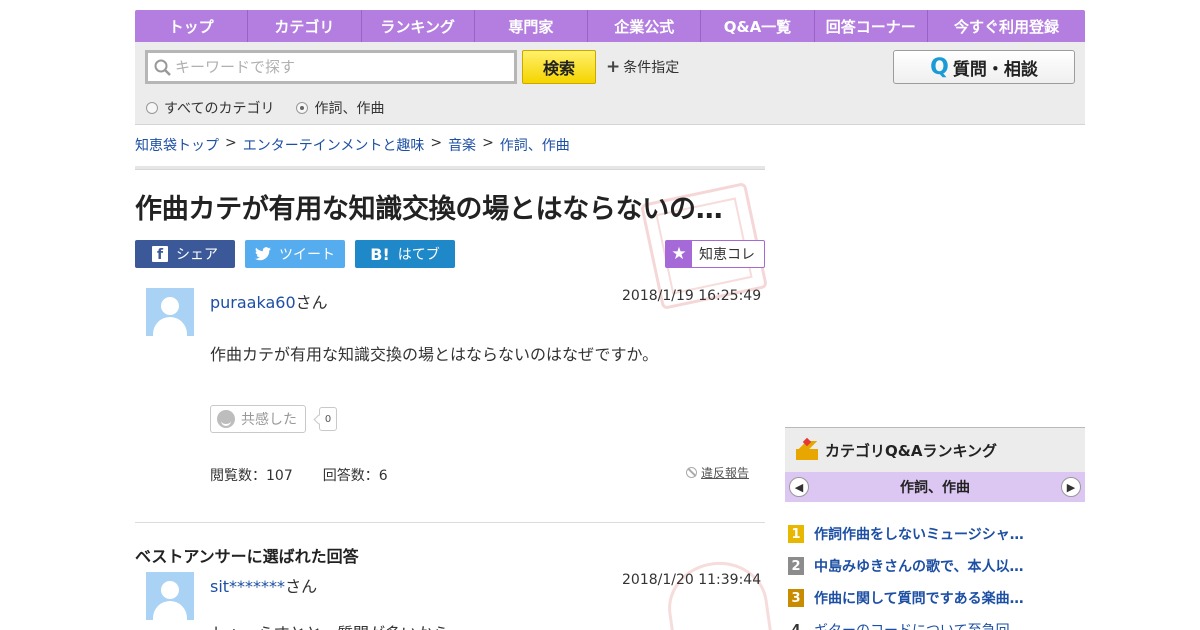 Image resolution: width=1200 pixels, height=630 pixels. I want to click on rank-badge: 1, so click(796, 534).